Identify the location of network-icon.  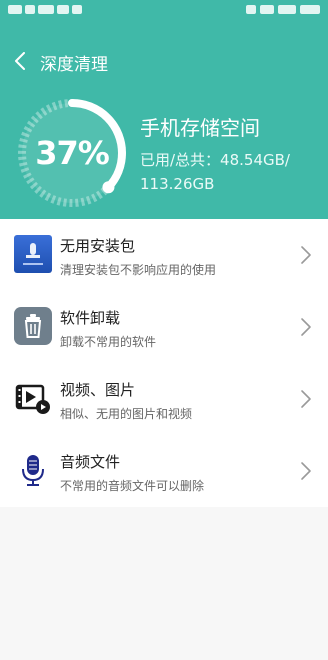
(30, 9).